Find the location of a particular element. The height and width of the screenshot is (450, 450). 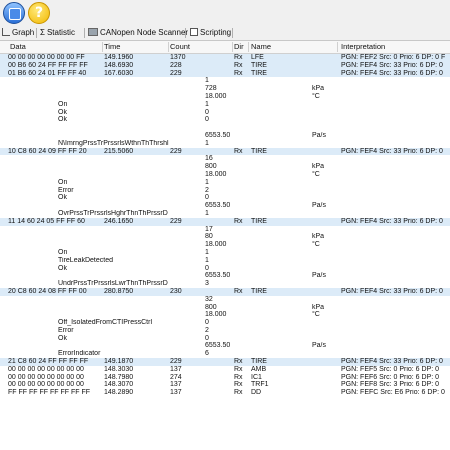

column-time: Time is located at coordinates (112, 47).